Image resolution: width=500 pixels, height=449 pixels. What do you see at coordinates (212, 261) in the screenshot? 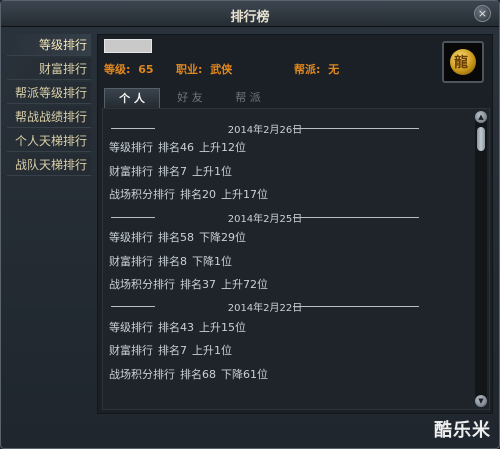
I see `rank-change: 下降1位` at bounding box center [212, 261].